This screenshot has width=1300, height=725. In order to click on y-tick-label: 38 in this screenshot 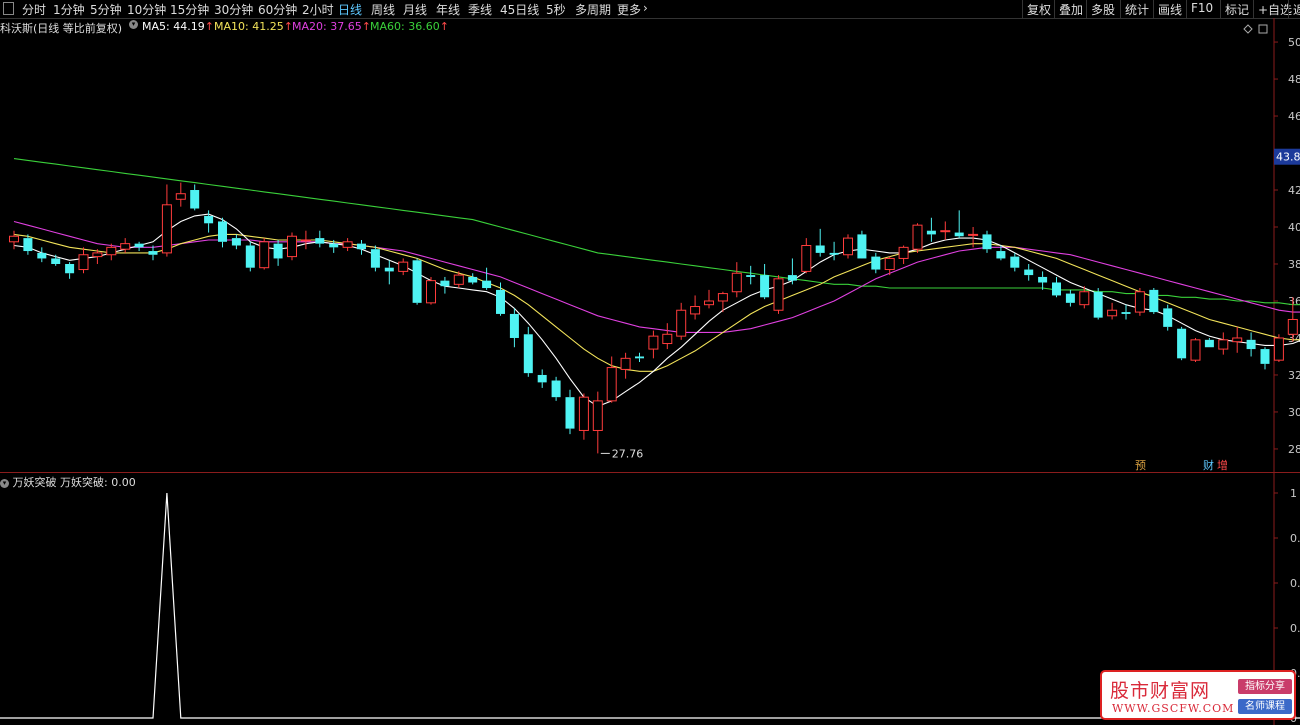, I will do `click(1294, 264)`.